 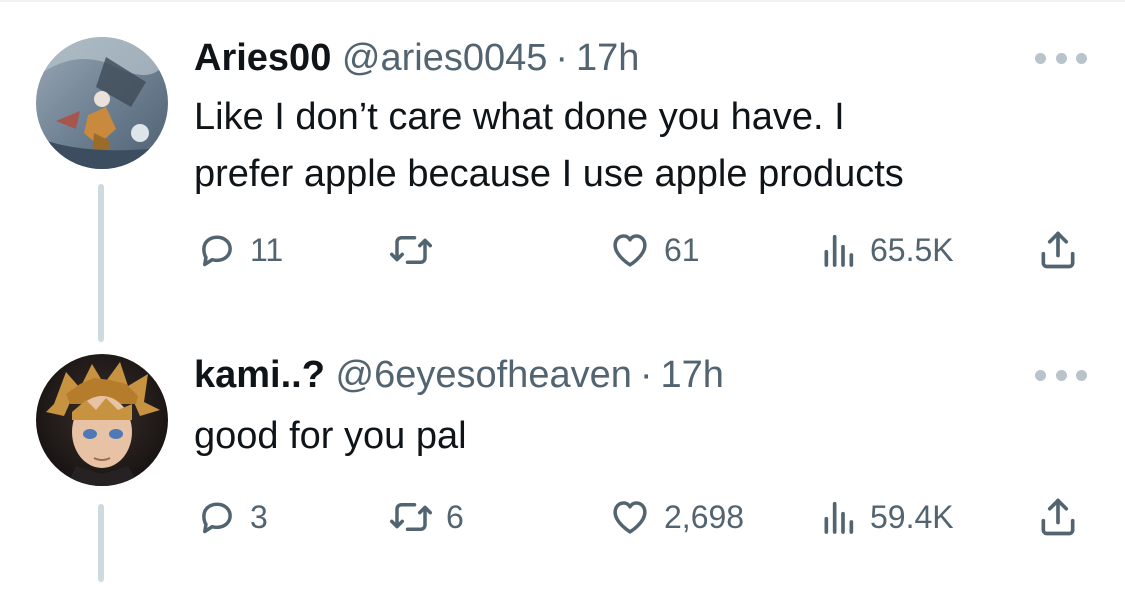 I want to click on reply-button: 3, so click(x=232, y=517).